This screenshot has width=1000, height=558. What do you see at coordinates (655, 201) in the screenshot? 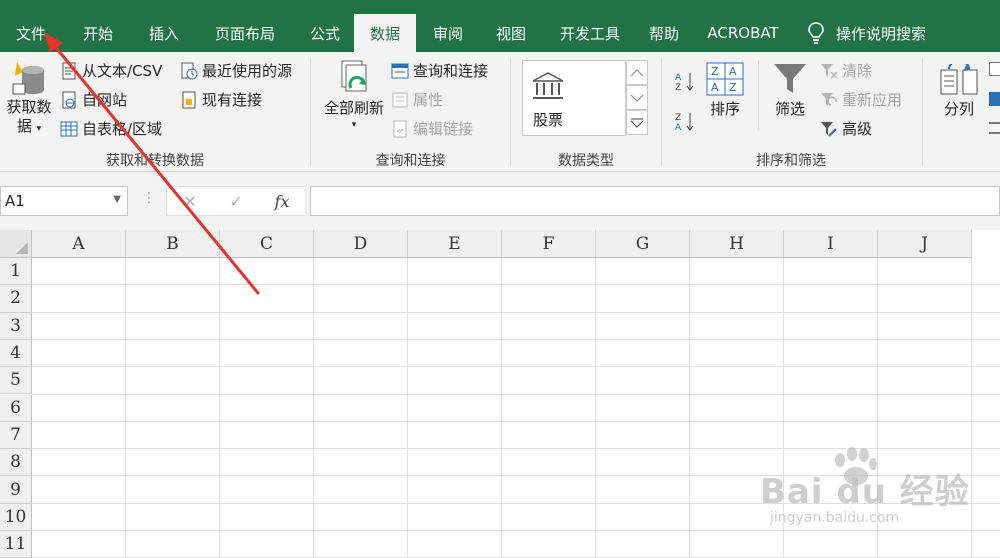
I see `formula-input` at bounding box center [655, 201].